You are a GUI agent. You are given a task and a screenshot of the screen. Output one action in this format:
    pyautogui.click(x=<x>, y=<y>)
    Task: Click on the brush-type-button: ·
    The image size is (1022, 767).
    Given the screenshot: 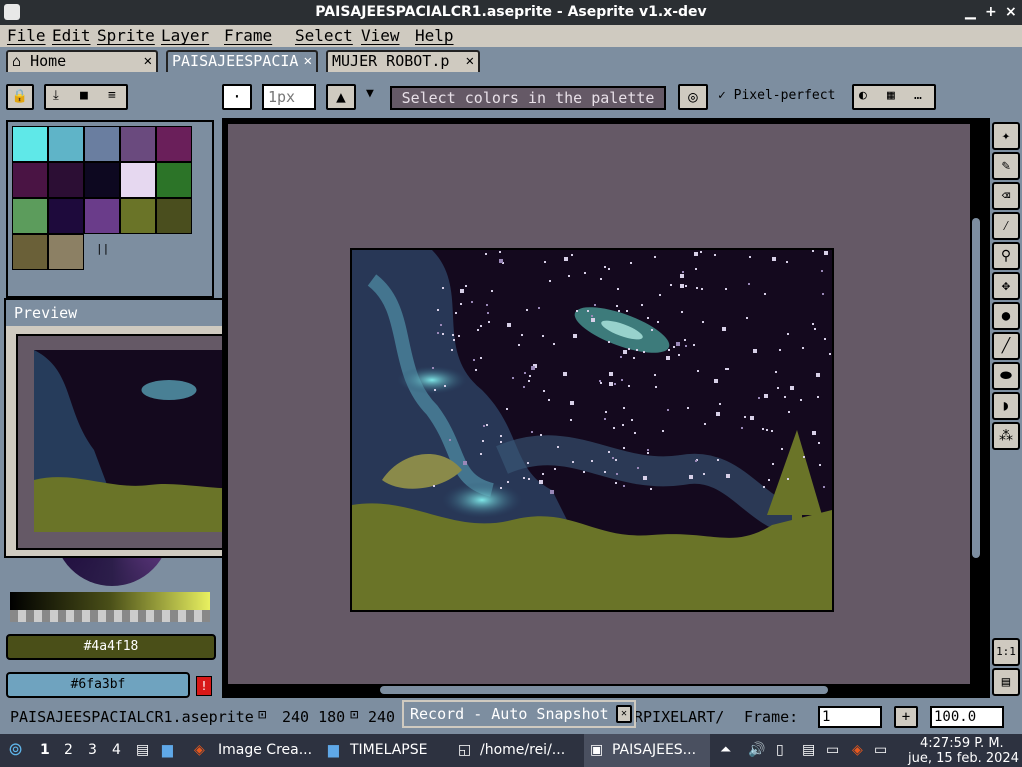 What is the action you would take?
    pyautogui.click(x=237, y=97)
    